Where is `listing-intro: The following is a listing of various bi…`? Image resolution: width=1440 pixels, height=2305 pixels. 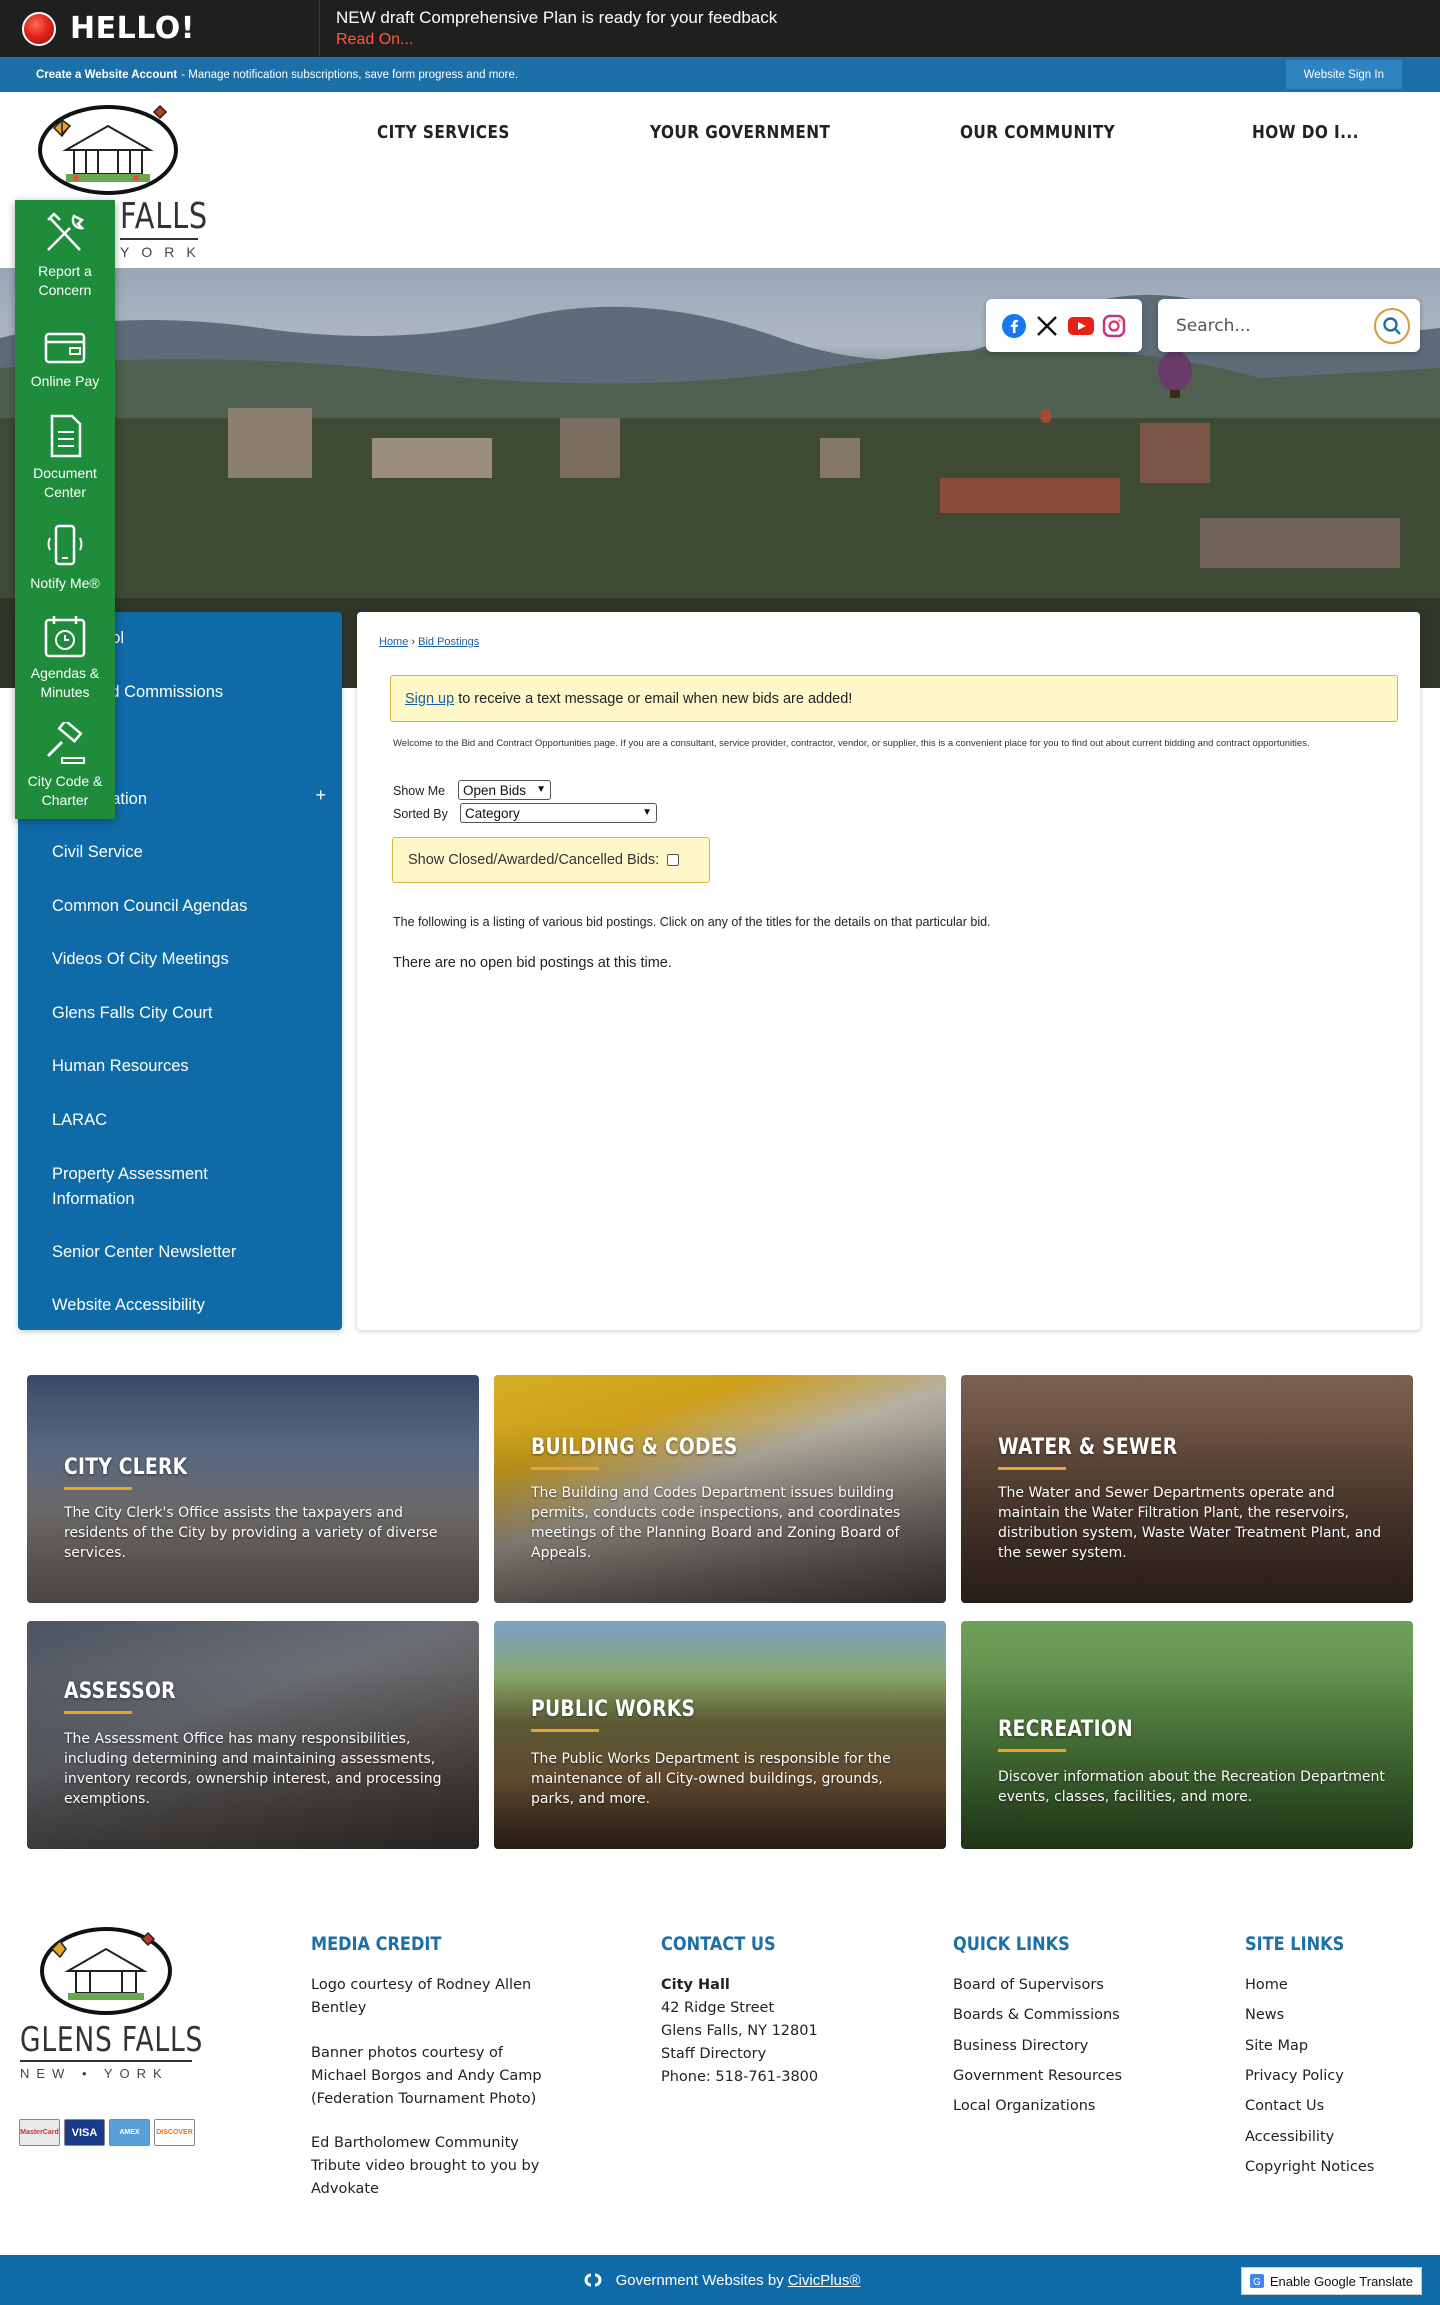
listing-intro: The following is a listing of various bi… is located at coordinates (692, 922).